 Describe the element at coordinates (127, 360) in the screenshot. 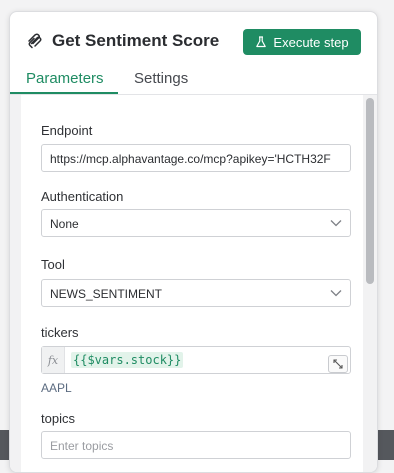

I see `tickers-expression: {{$vars.stock}}` at that location.